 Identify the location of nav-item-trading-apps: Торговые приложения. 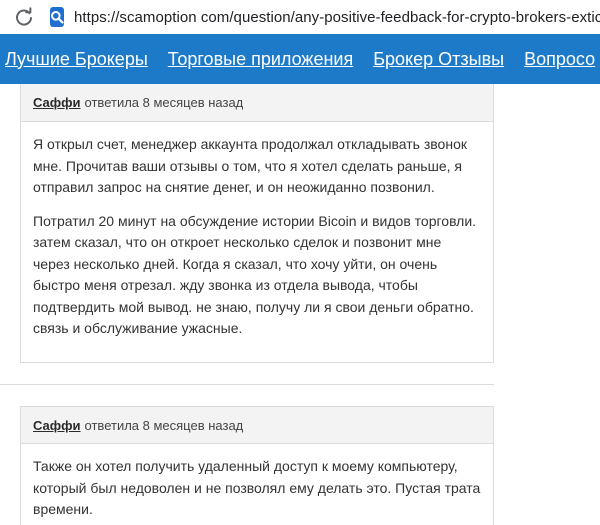
(260, 59).